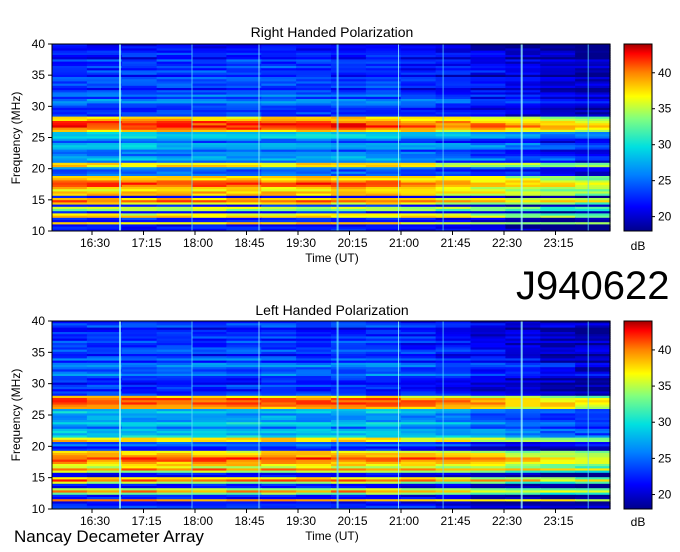  Describe the element at coordinates (109, 536) in the screenshot. I see `instrument-label: Nancay Decameter Array` at that location.